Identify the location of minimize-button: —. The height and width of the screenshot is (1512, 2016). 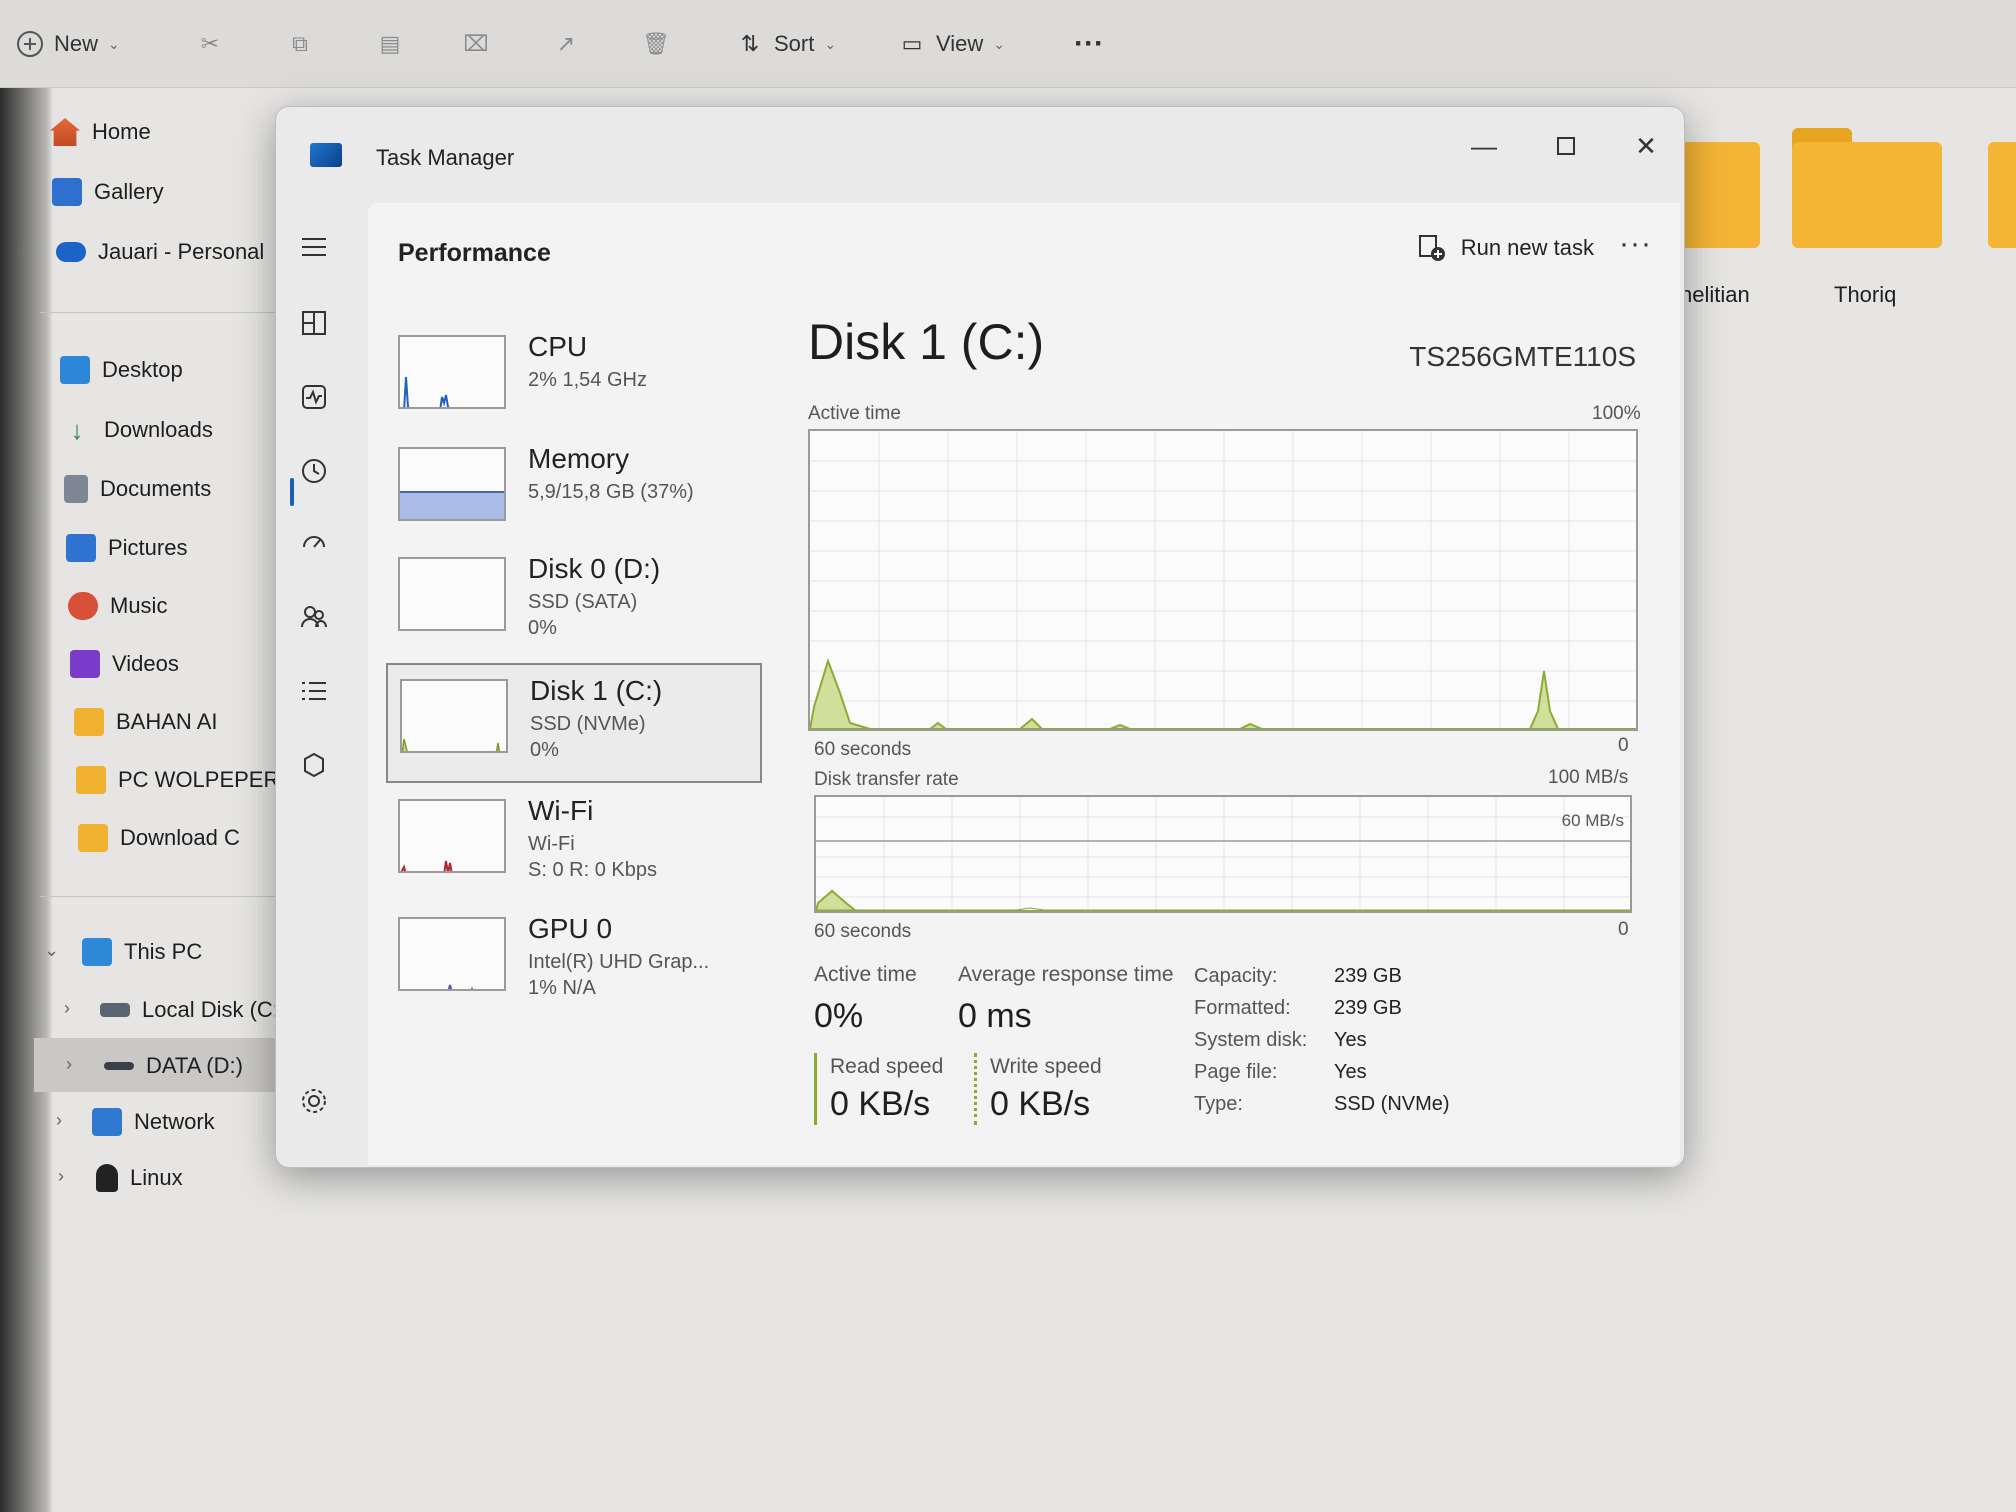
(1484, 146).